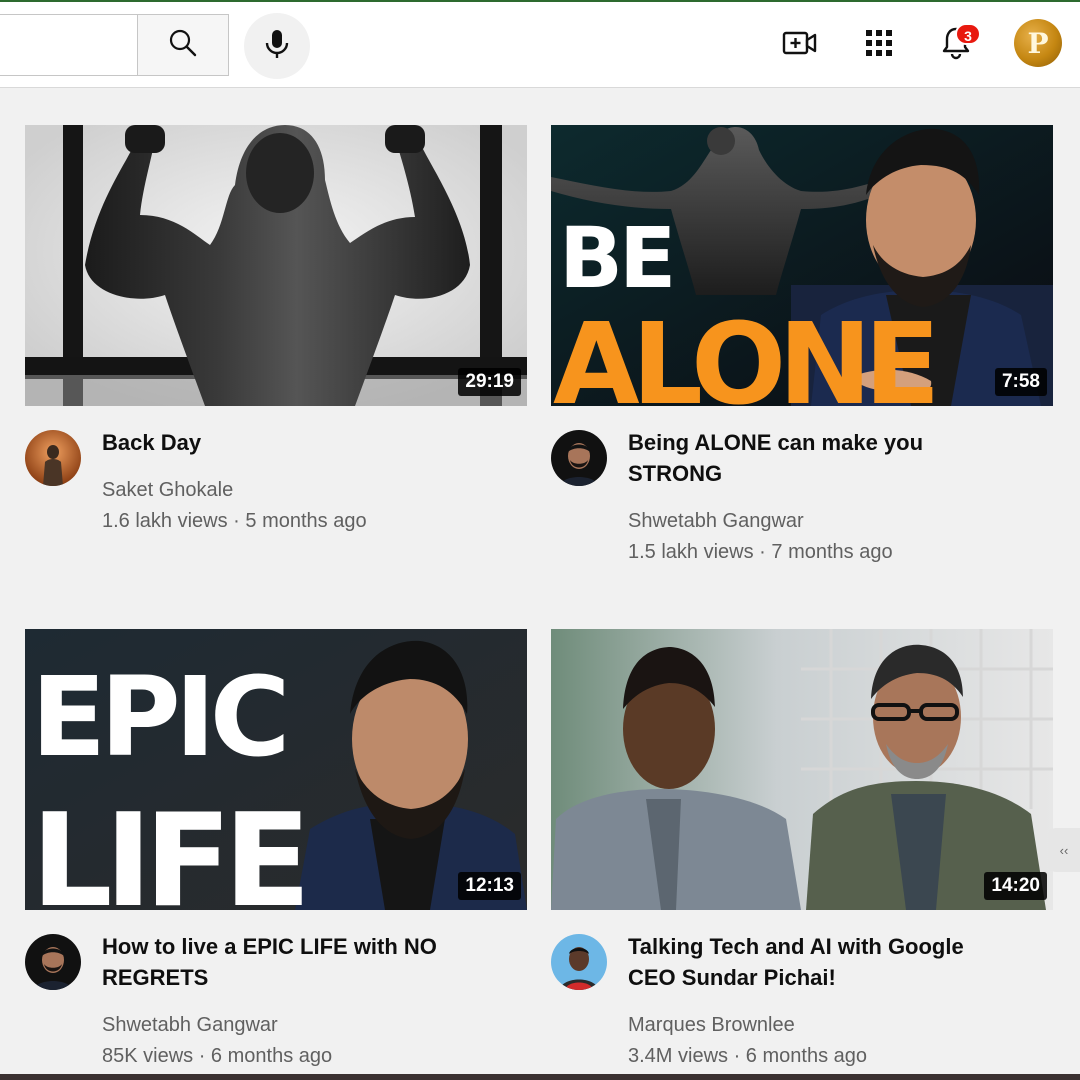  Describe the element at coordinates (157, 717) in the screenshot. I see `svg-text: EPIC` at that location.